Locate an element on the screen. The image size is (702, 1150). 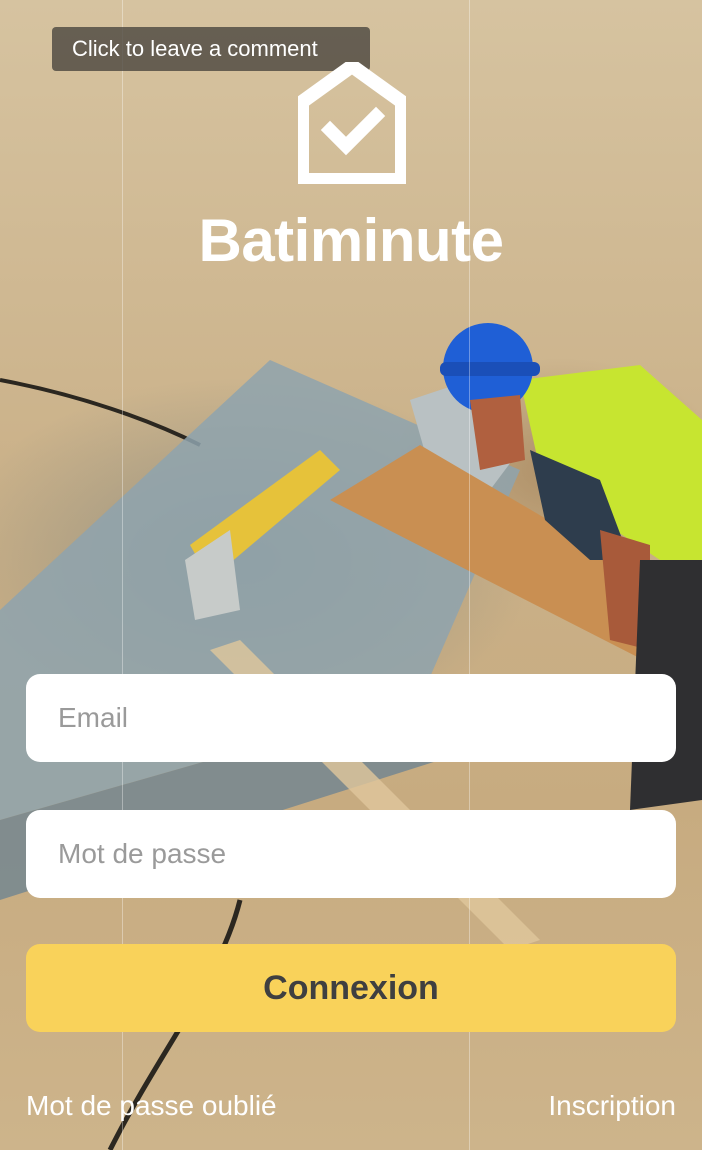
signup-link: Inscription is located at coordinates (612, 1106).